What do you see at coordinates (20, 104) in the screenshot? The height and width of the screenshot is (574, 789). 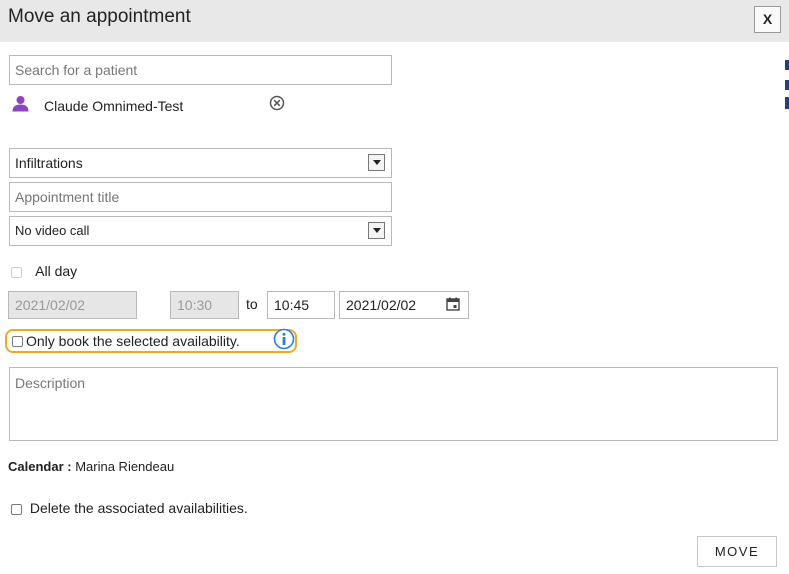 I see `person-icon` at bounding box center [20, 104].